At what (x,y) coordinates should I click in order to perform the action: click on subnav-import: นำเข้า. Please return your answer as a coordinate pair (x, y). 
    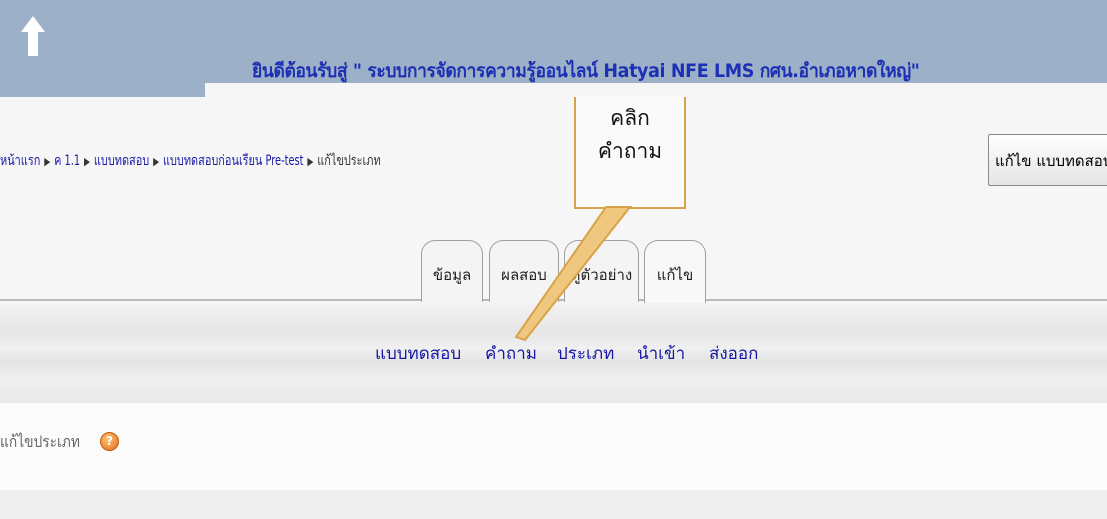
    Looking at the image, I should click on (661, 353).